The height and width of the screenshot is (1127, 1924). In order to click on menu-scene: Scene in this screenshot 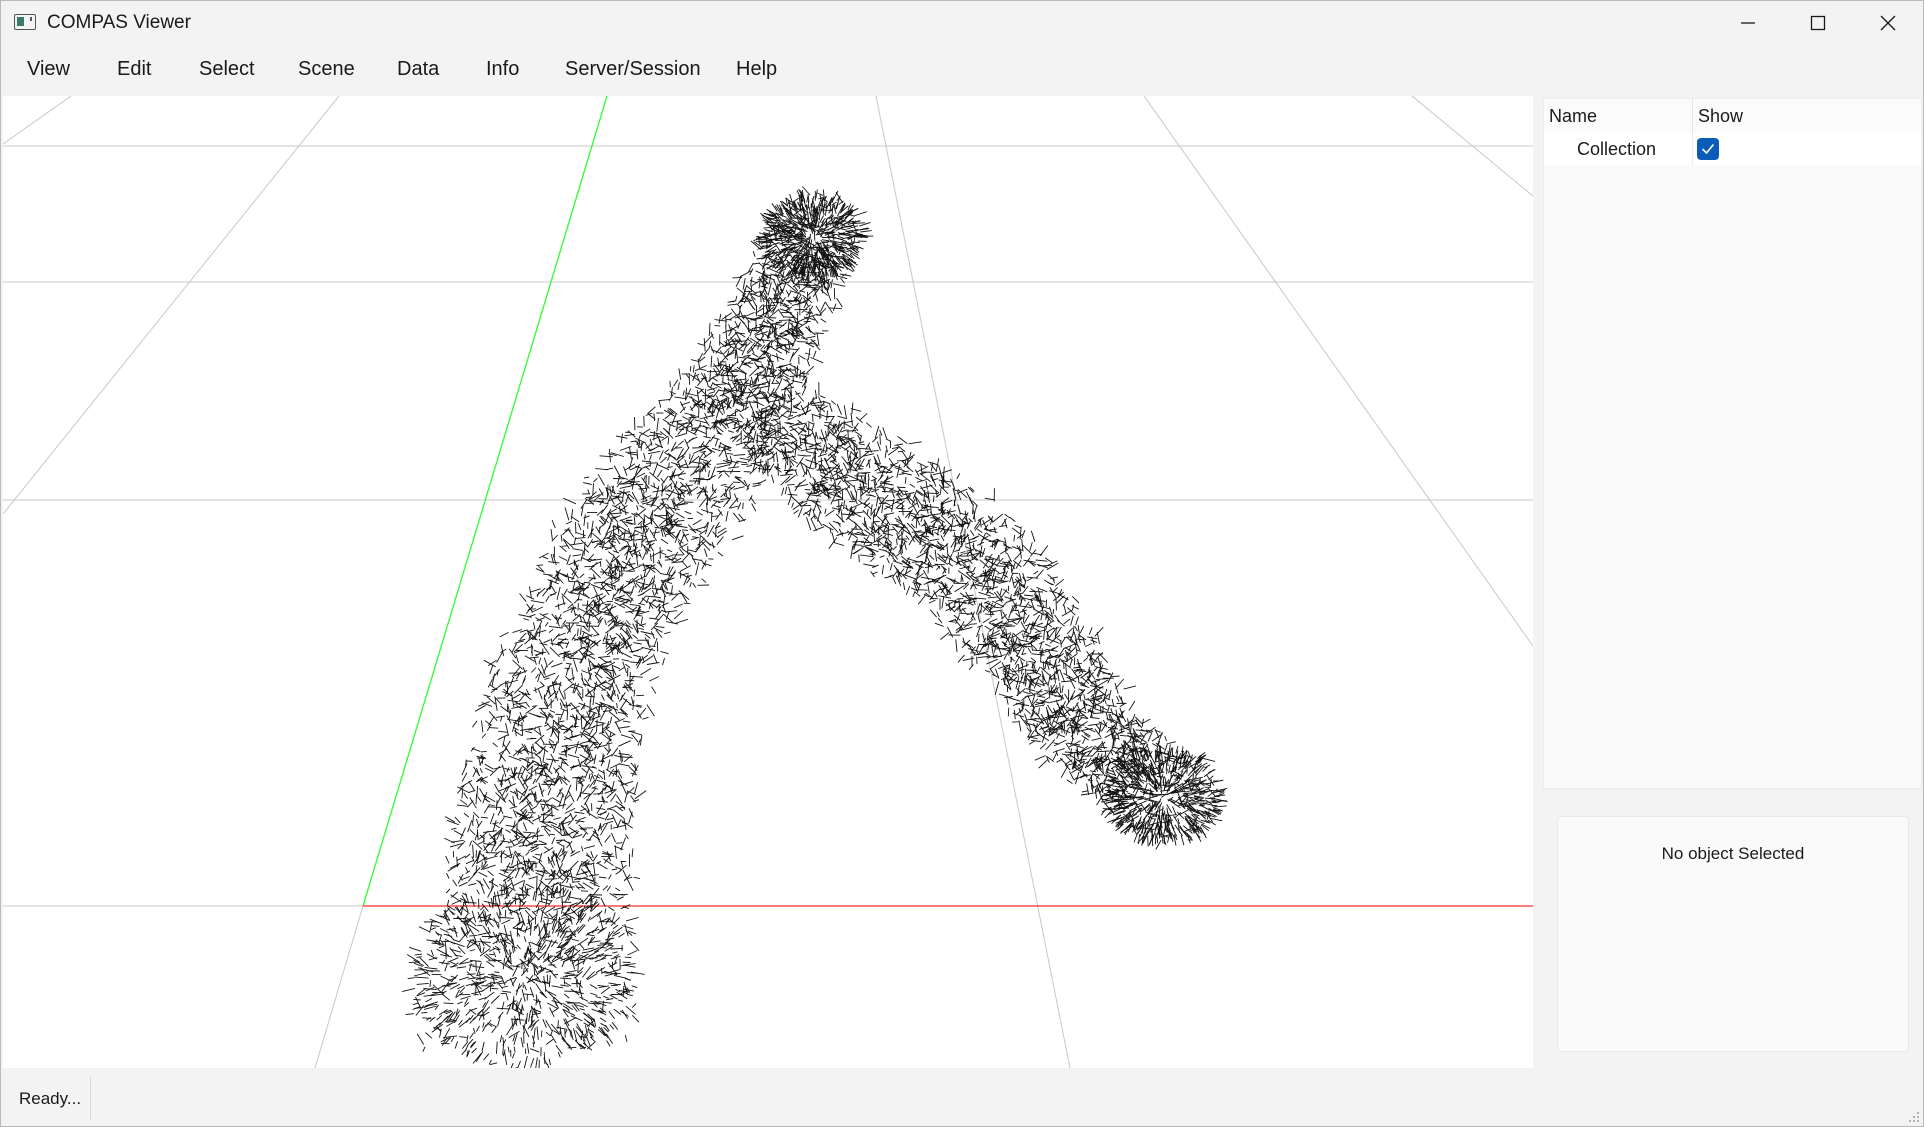, I will do `click(326, 69)`.